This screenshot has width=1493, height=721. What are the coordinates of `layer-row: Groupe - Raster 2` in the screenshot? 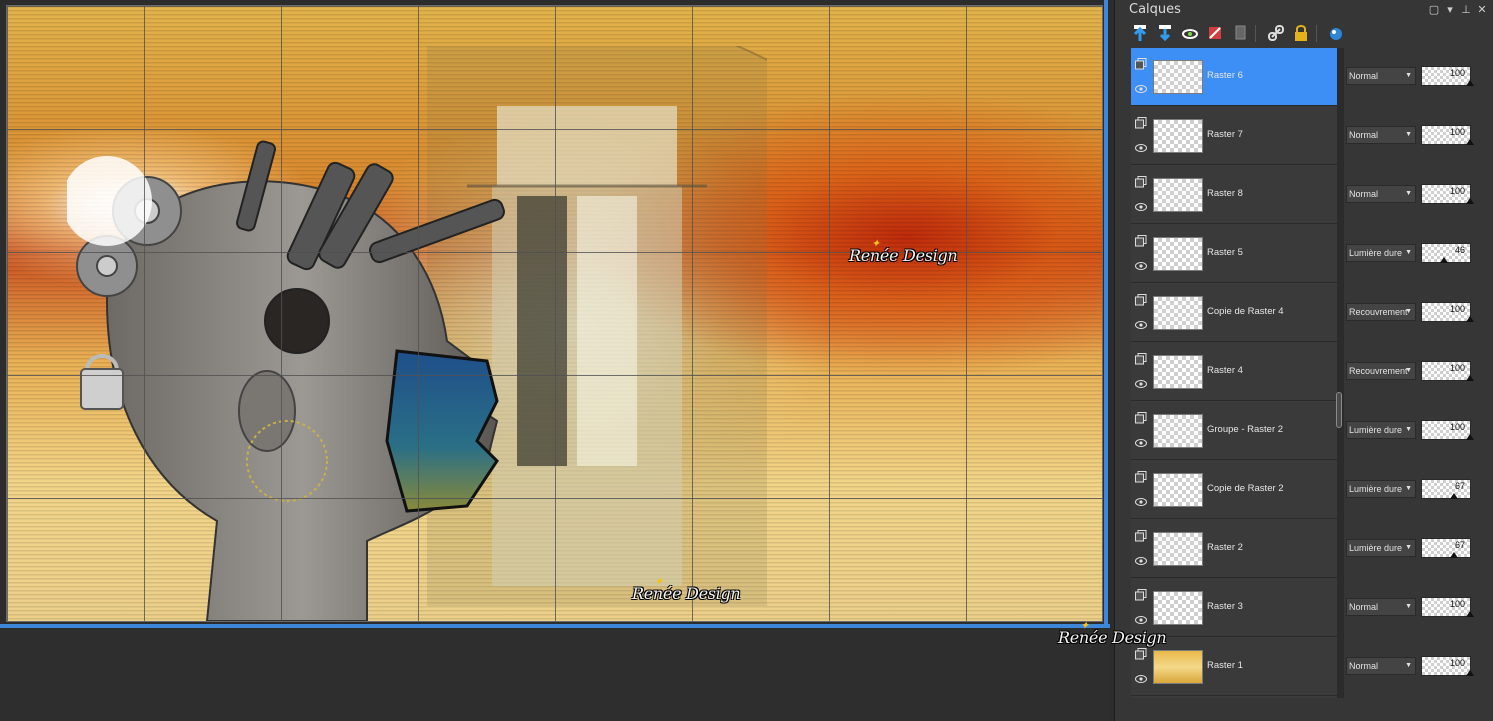 It's located at (1234, 431).